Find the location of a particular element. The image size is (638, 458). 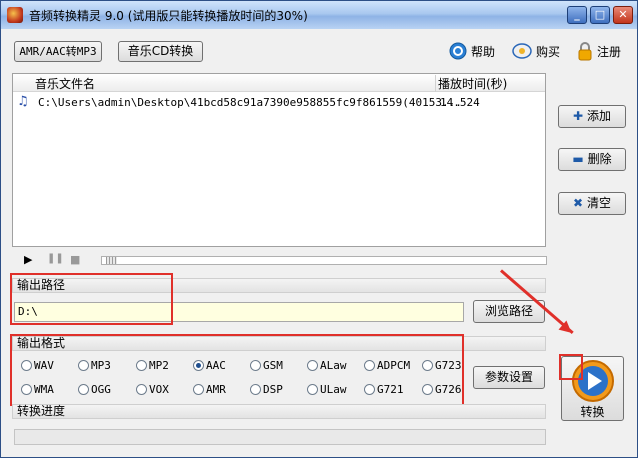

add-button: ✚ 添加 is located at coordinates (592, 116).